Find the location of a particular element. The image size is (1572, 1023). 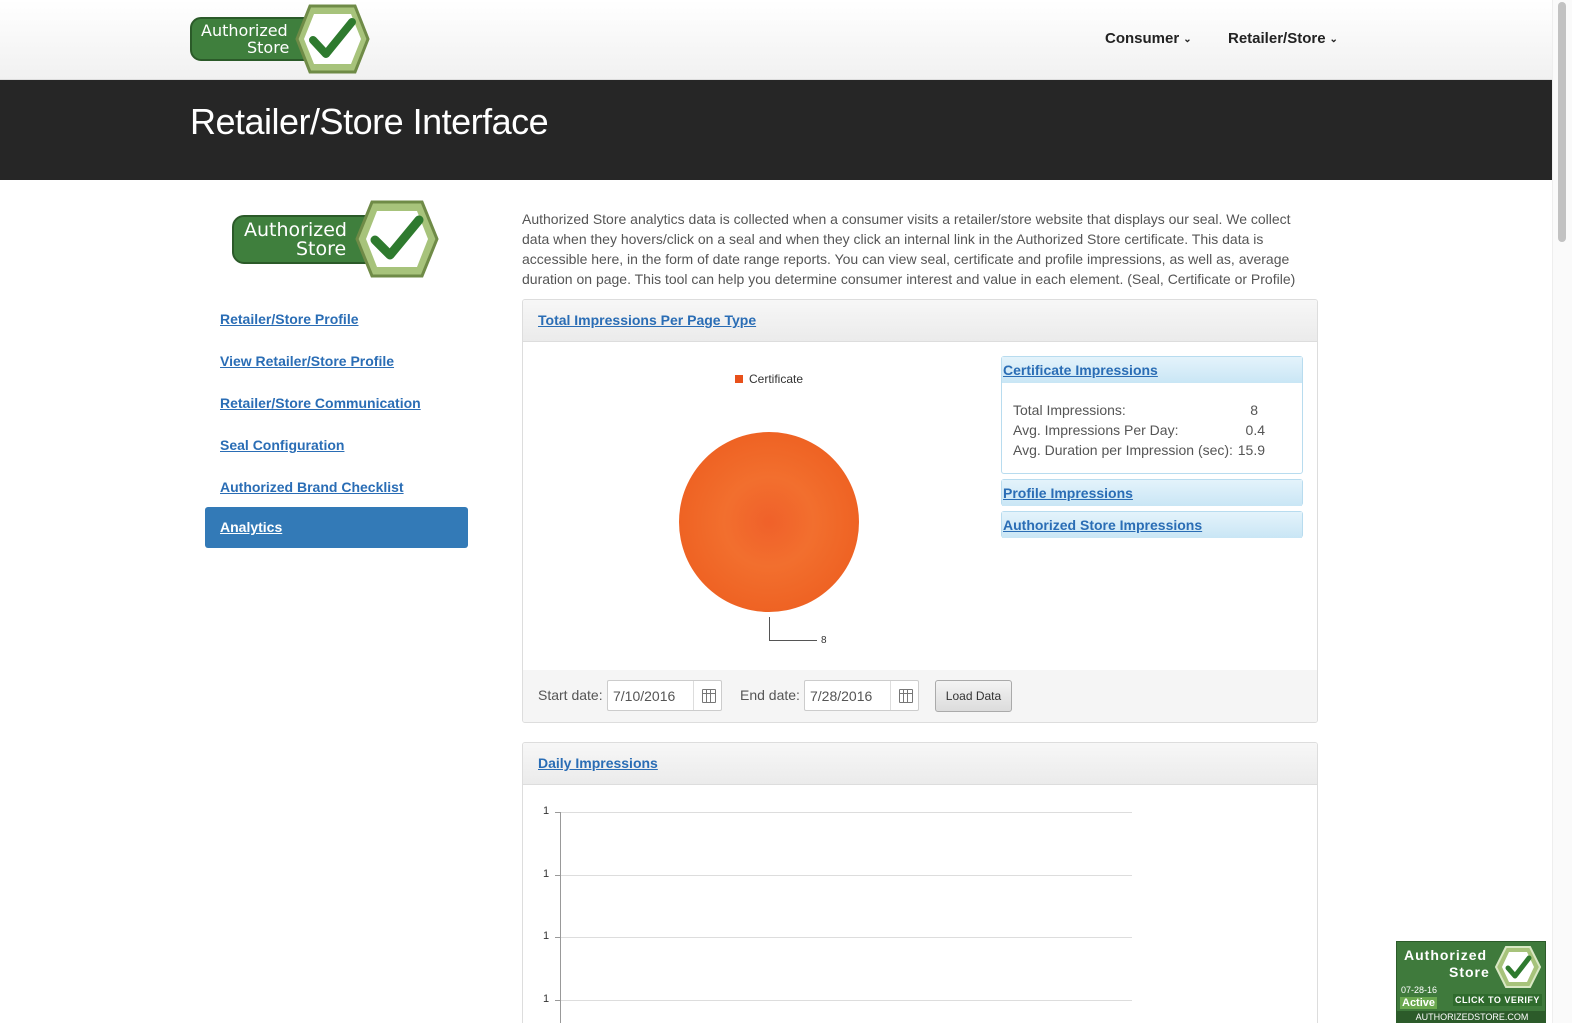

stat-value: 0.4 is located at coordinates (1255, 430).